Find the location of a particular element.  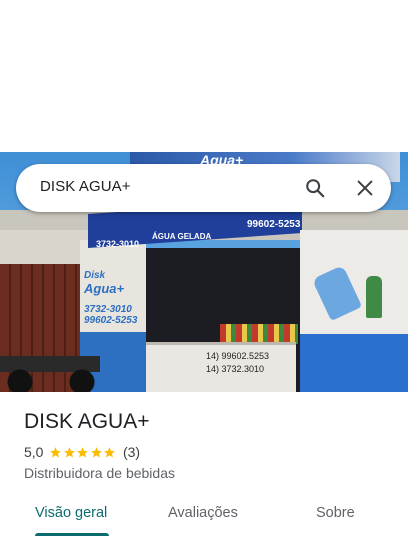

bottle-mural is located at coordinates (374, 297).